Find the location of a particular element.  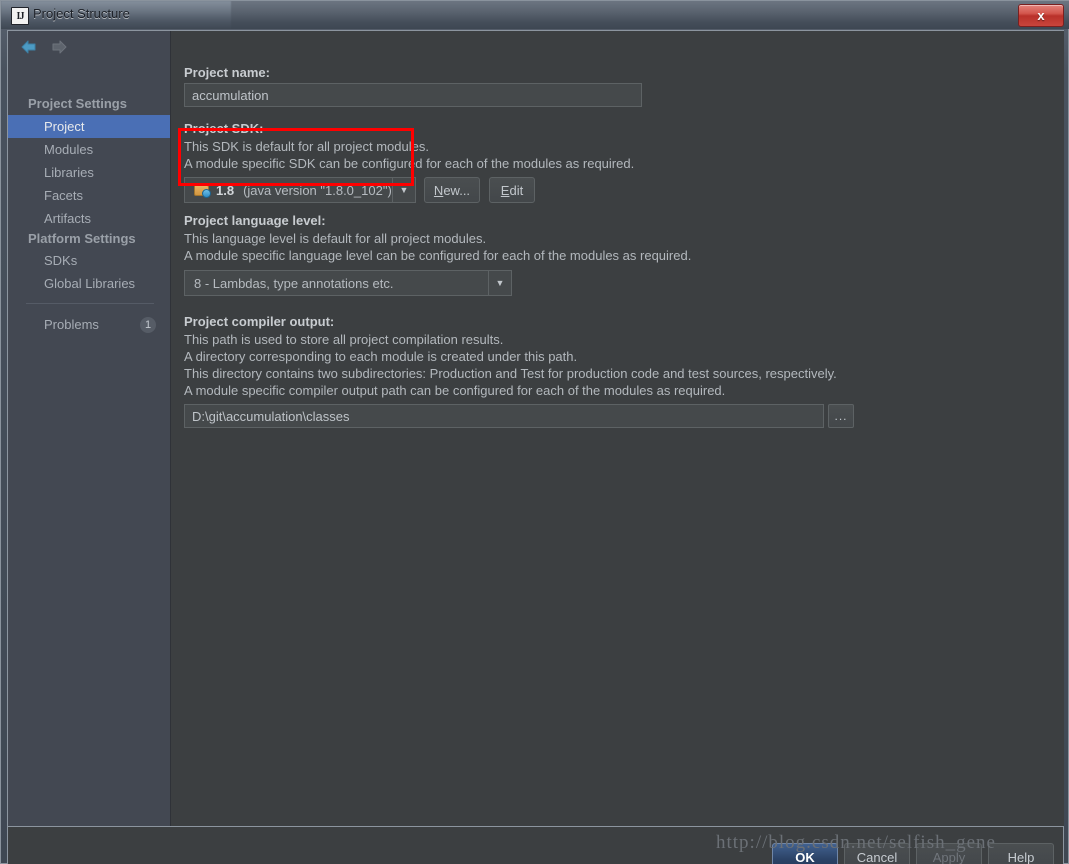

sidebar-item-label: Project is located at coordinates (64, 126).